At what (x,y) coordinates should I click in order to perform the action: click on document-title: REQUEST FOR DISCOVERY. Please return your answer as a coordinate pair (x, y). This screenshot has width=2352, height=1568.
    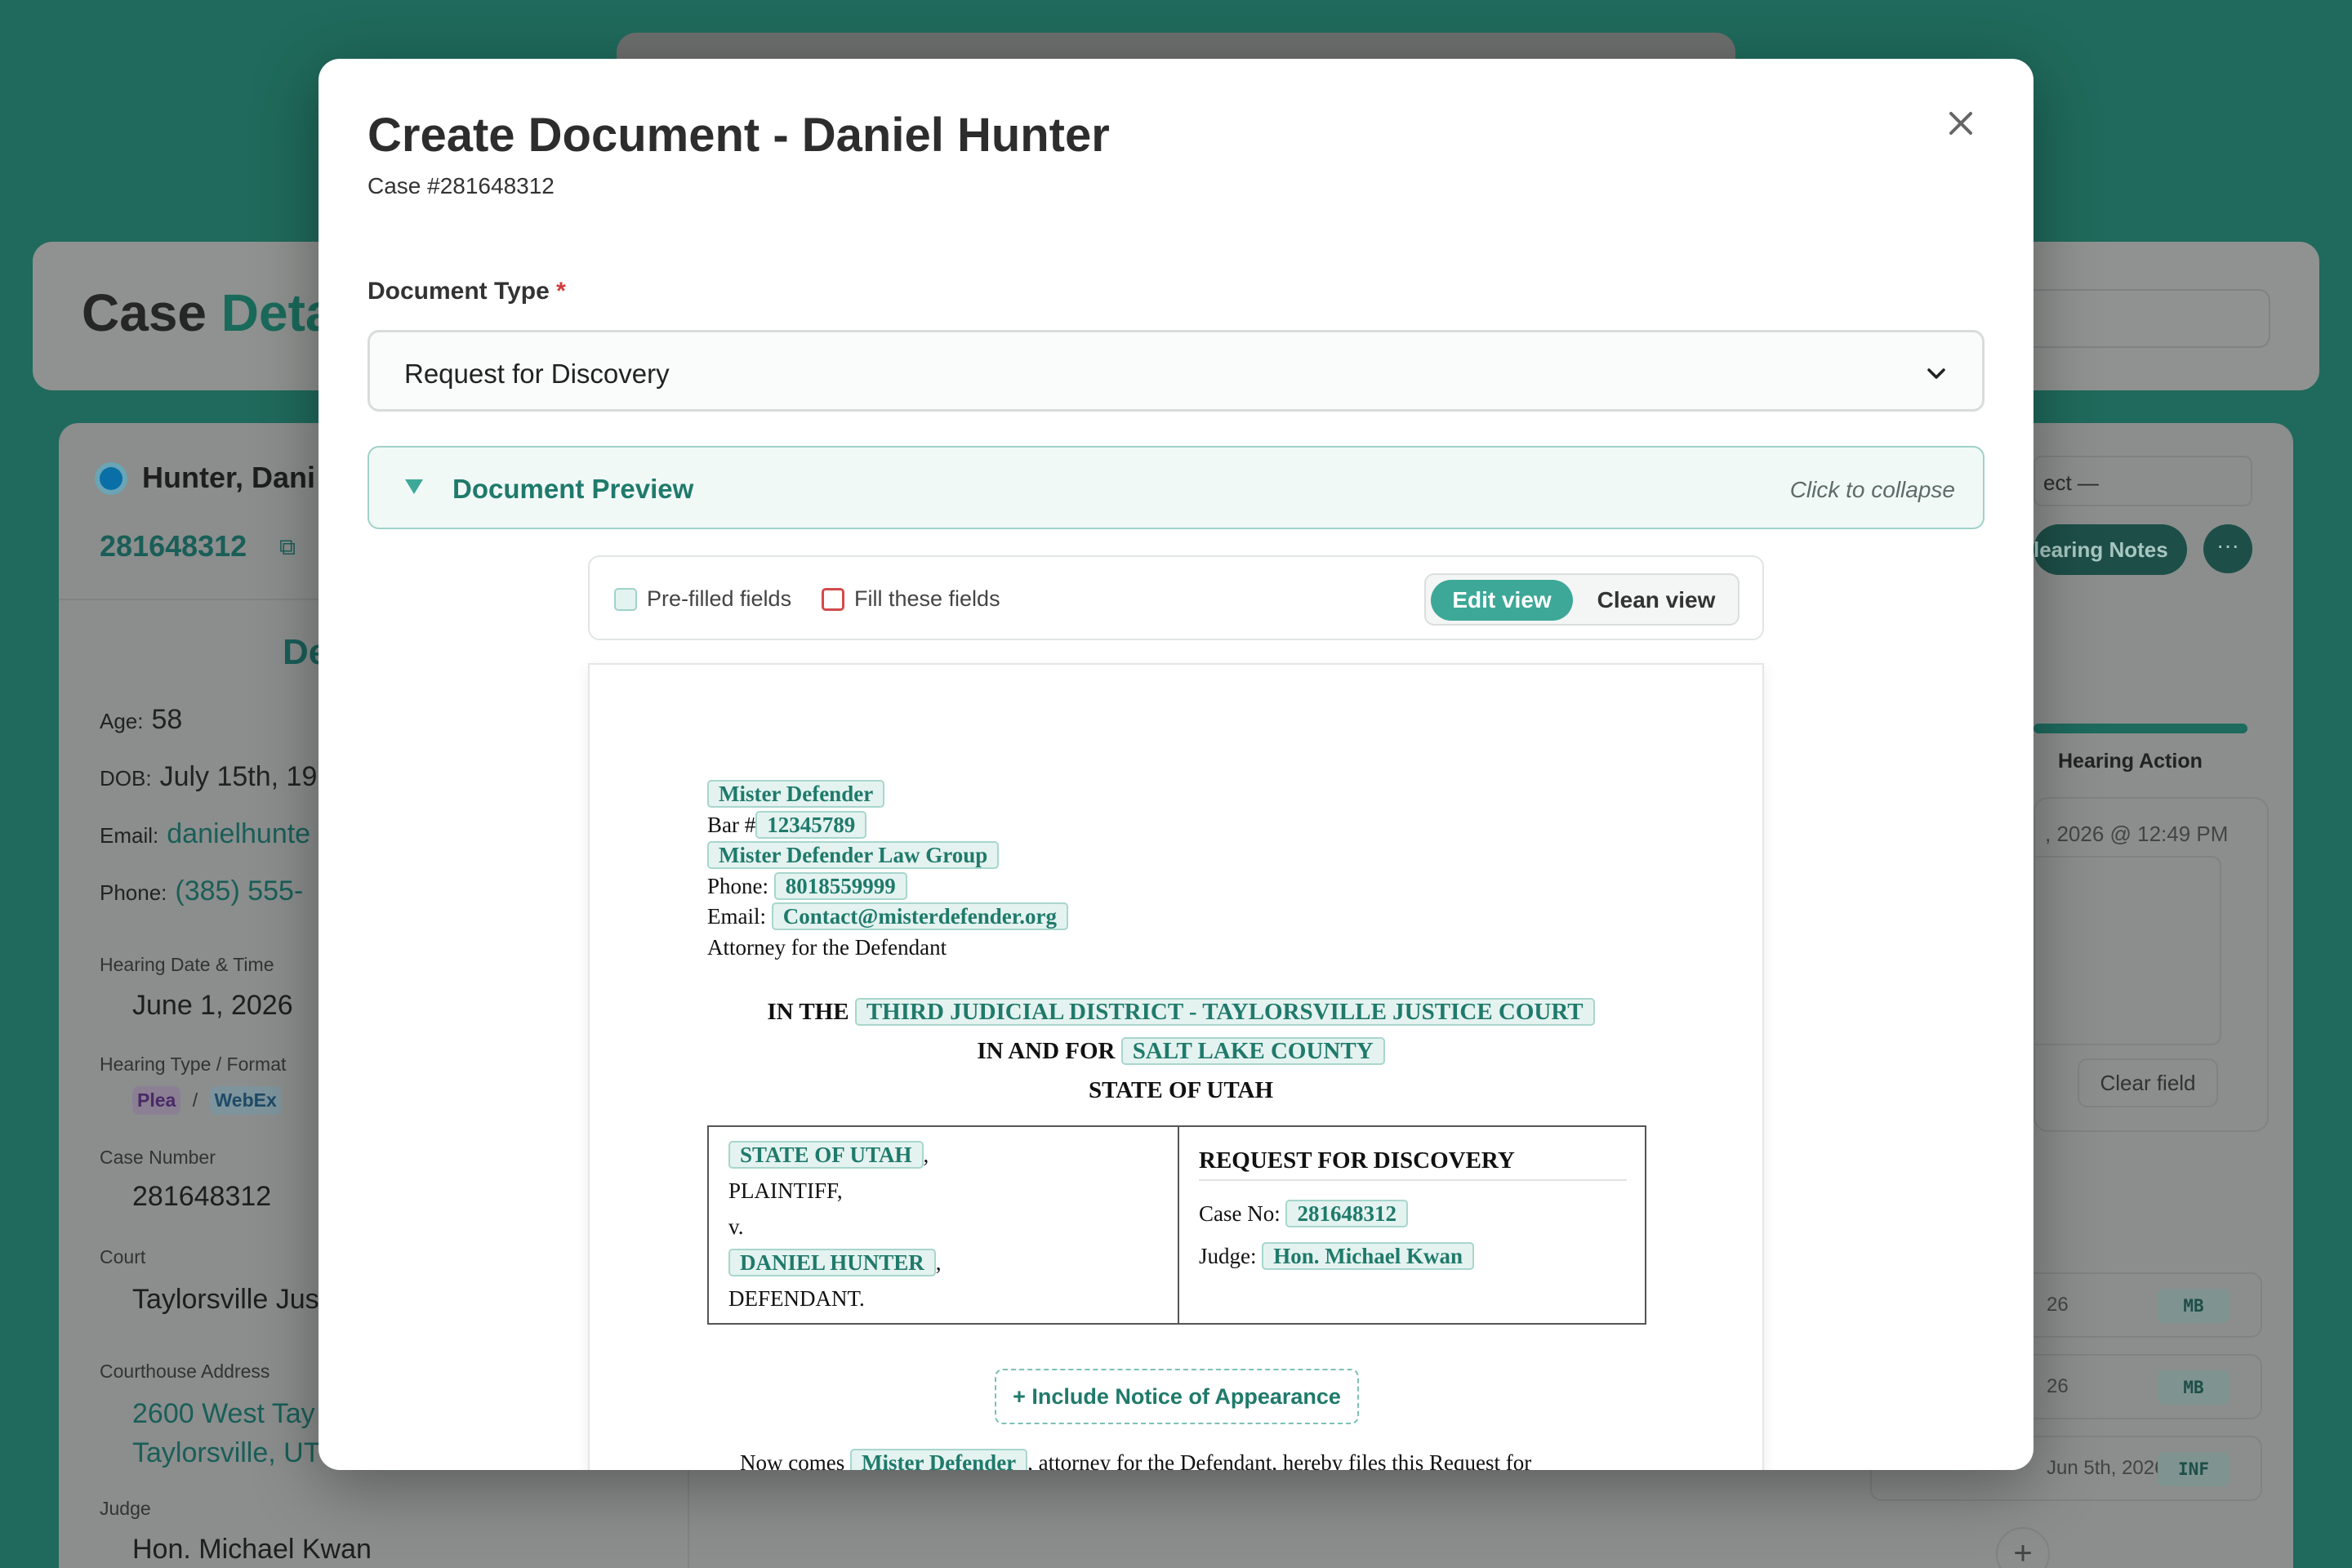
    Looking at the image, I should click on (1413, 1160).